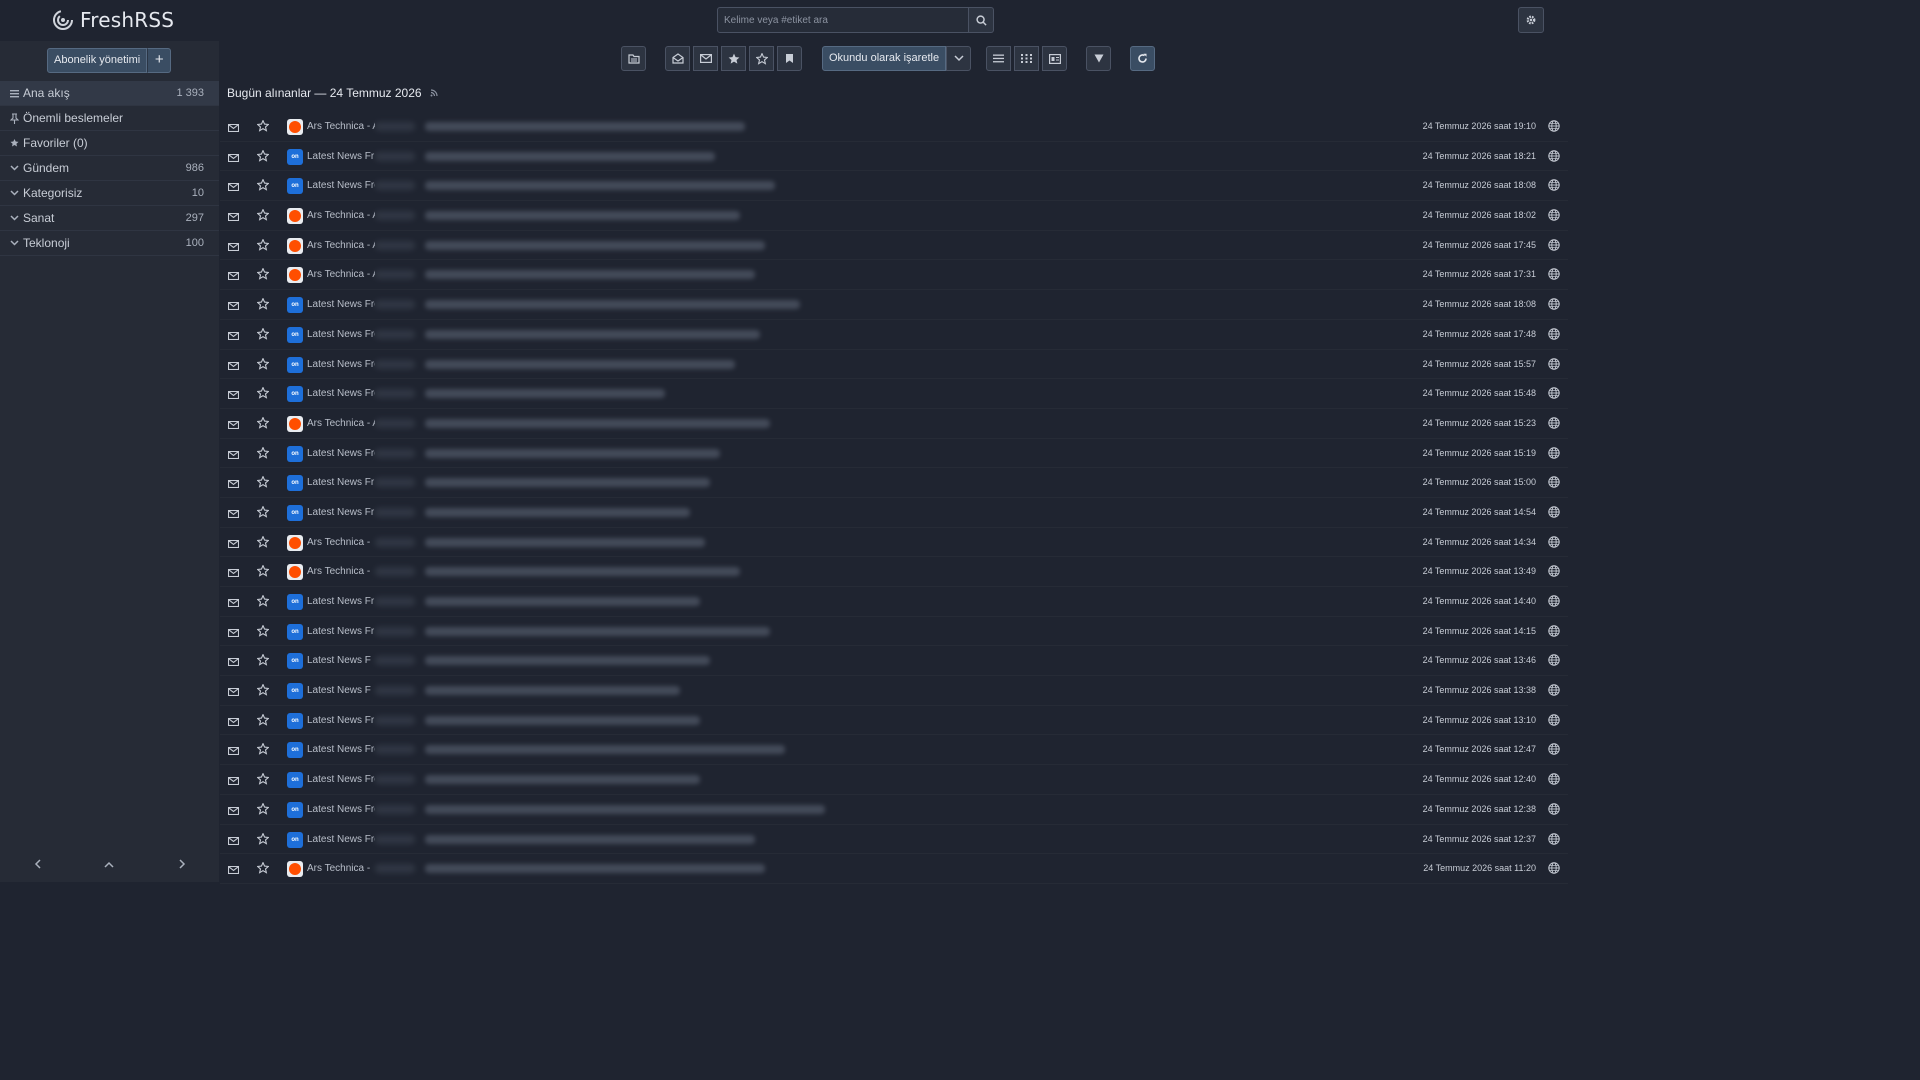 Image resolution: width=1920 pixels, height=1080 pixels. I want to click on article-row: Ars Technica - 24 Temmuz 2026 saat 11:20, so click(894, 869).